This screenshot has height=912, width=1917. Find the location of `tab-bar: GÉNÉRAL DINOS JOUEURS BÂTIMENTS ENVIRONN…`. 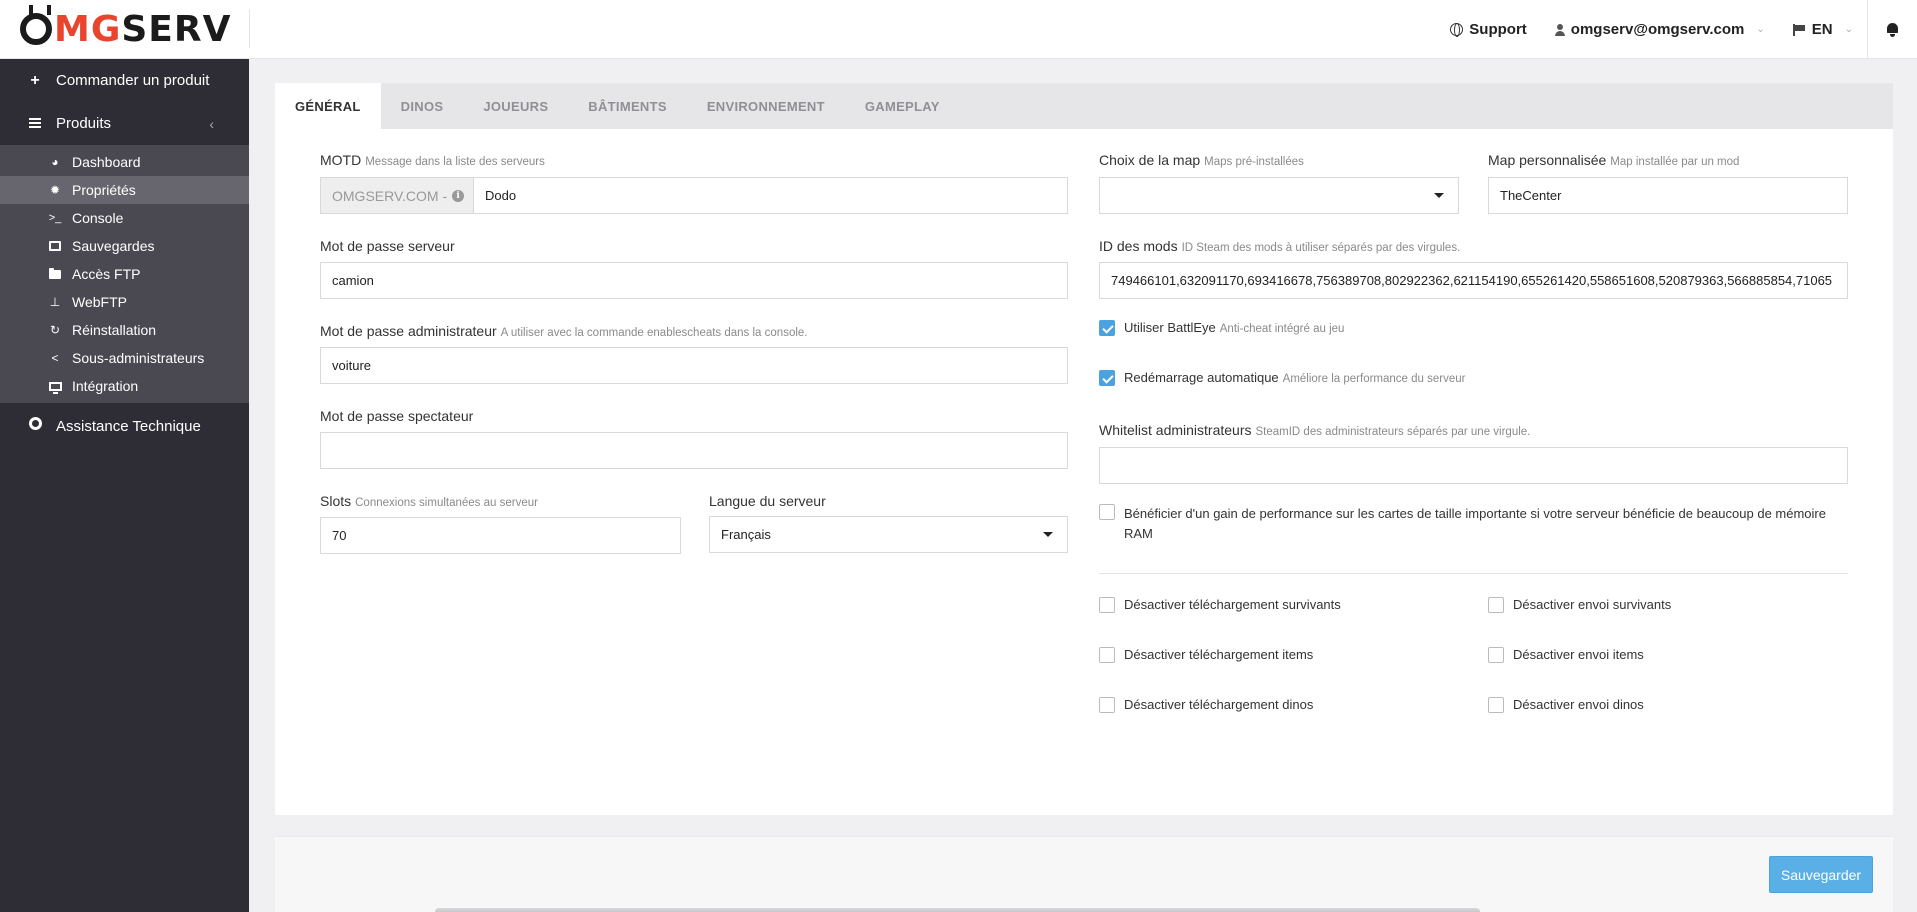

tab-bar: GÉNÉRAL DINOS JOUEURS BÂTIMENTS ENVIRONN… is located at coordinates (1084, 106).